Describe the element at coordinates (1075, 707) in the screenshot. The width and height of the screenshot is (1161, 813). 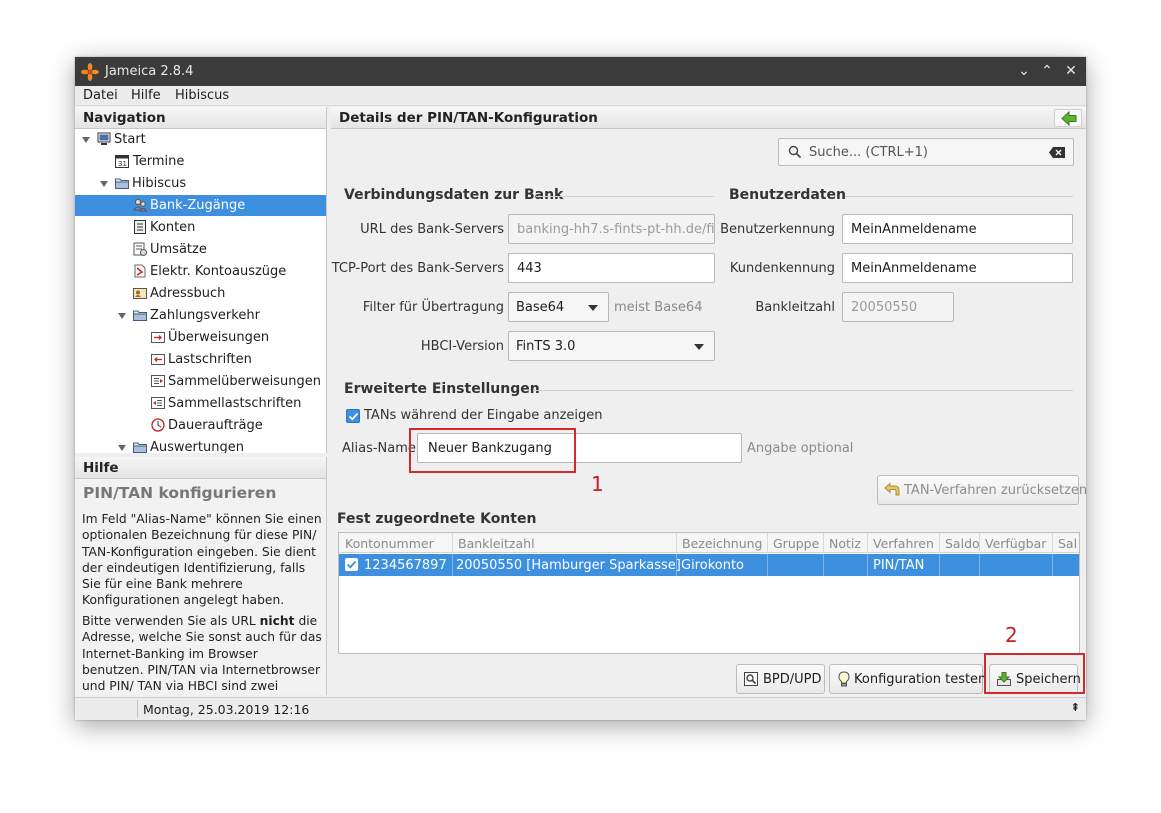
I see `expand-log-icon: ⇞` at that location.